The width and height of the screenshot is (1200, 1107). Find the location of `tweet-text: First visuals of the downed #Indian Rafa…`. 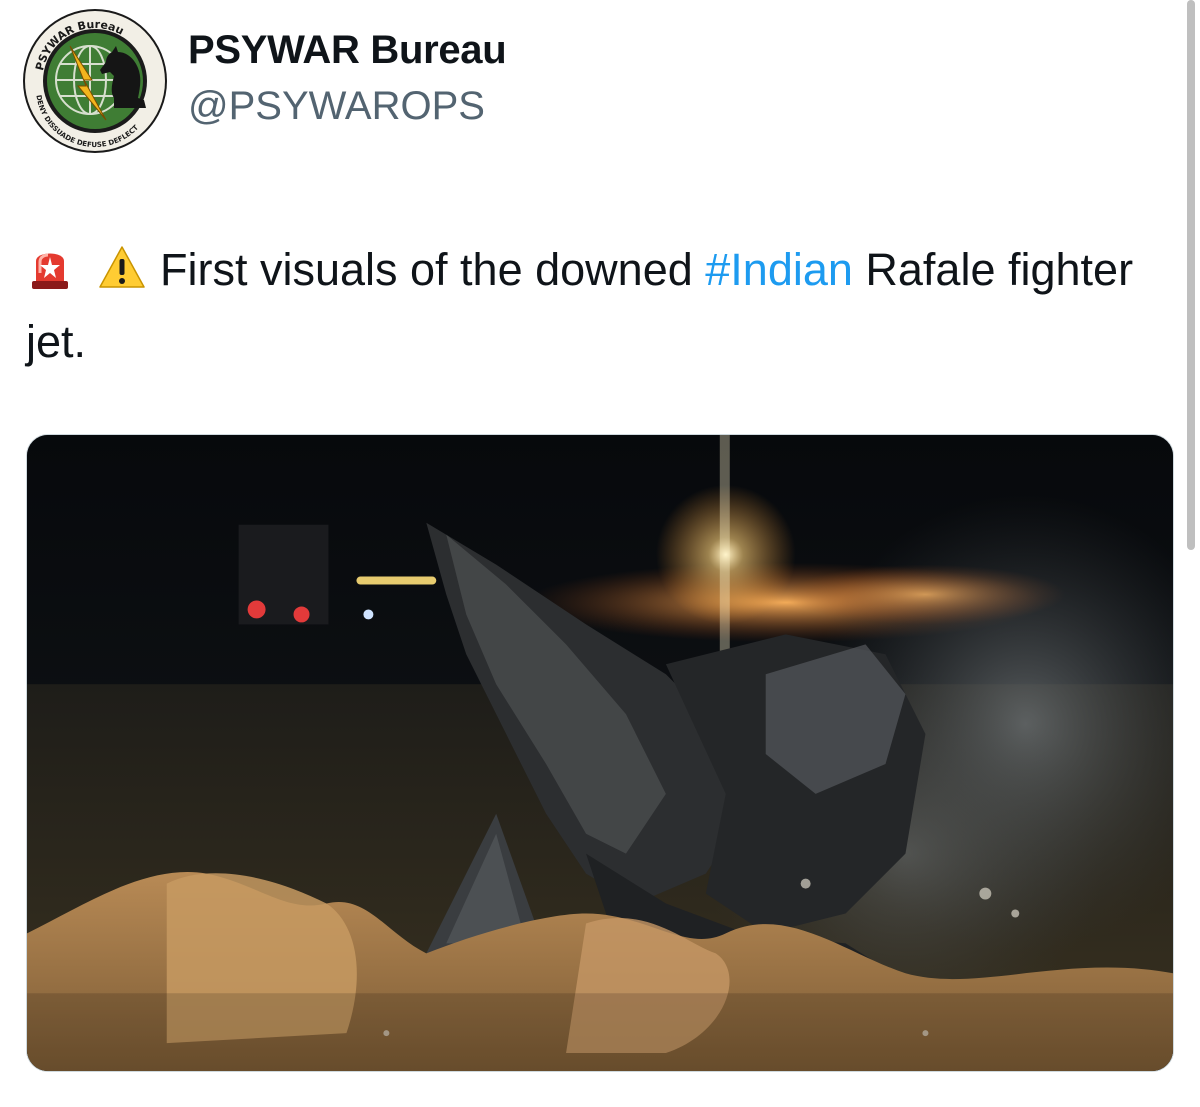

tweet-text: First visuals of the downed #Indian Rafa… is located at coordinates (601, 306).